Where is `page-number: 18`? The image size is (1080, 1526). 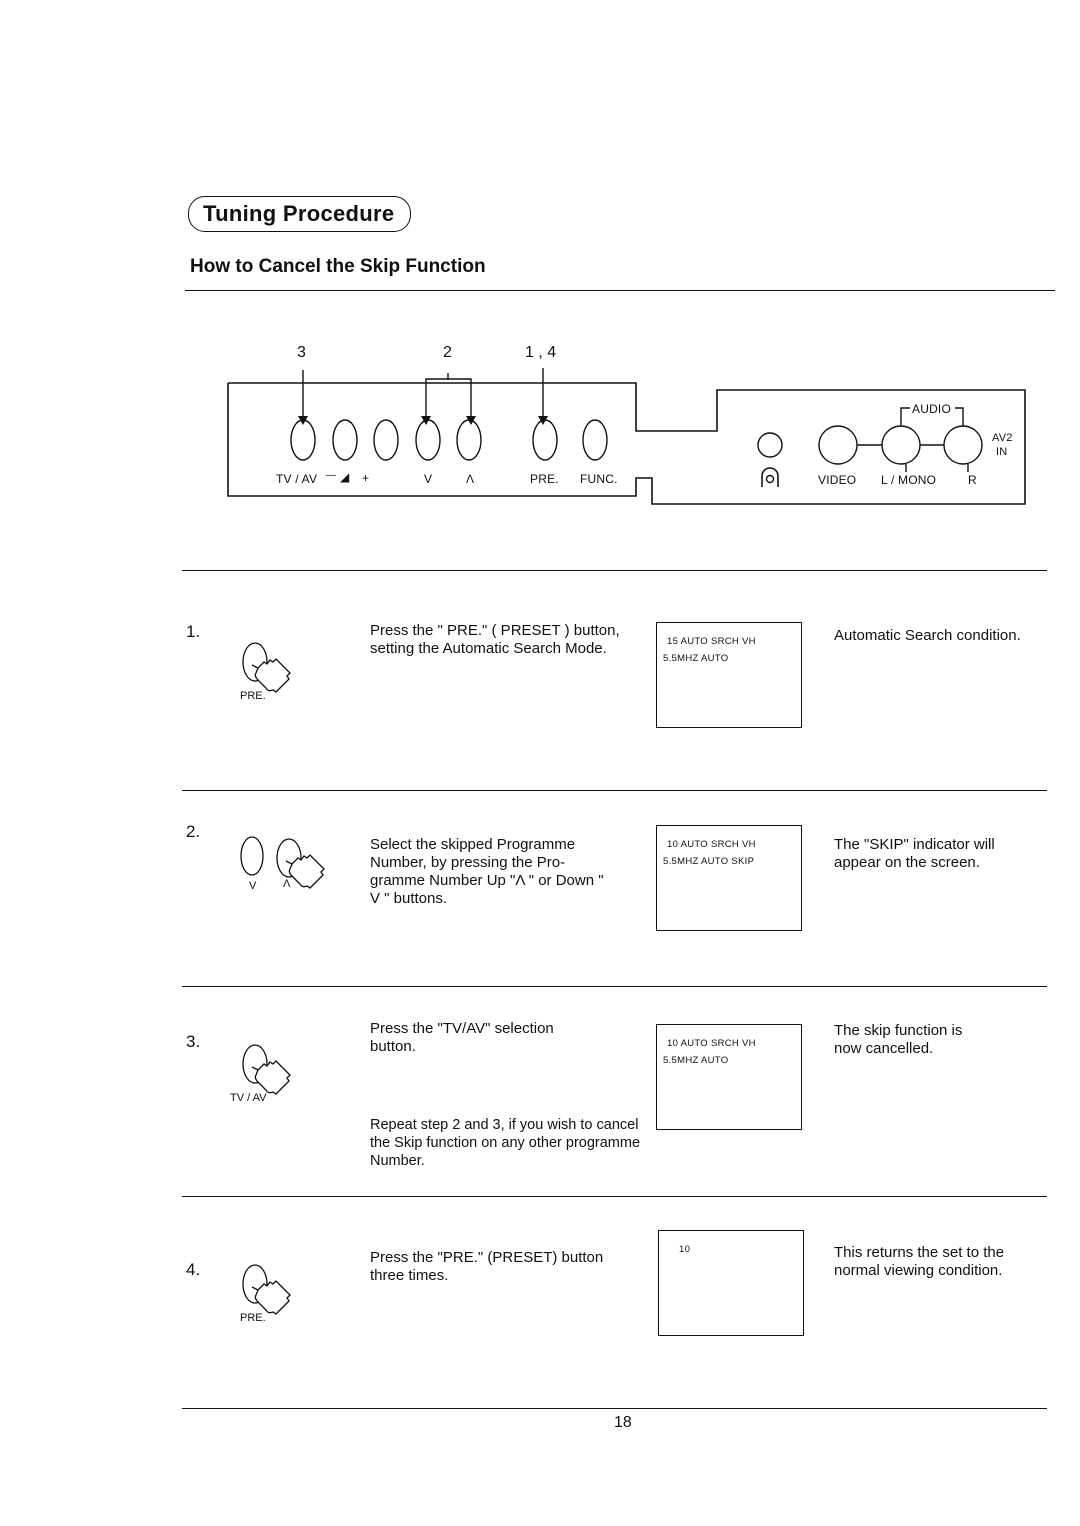
page-number: 18 is located at coordinates (623, 1422).